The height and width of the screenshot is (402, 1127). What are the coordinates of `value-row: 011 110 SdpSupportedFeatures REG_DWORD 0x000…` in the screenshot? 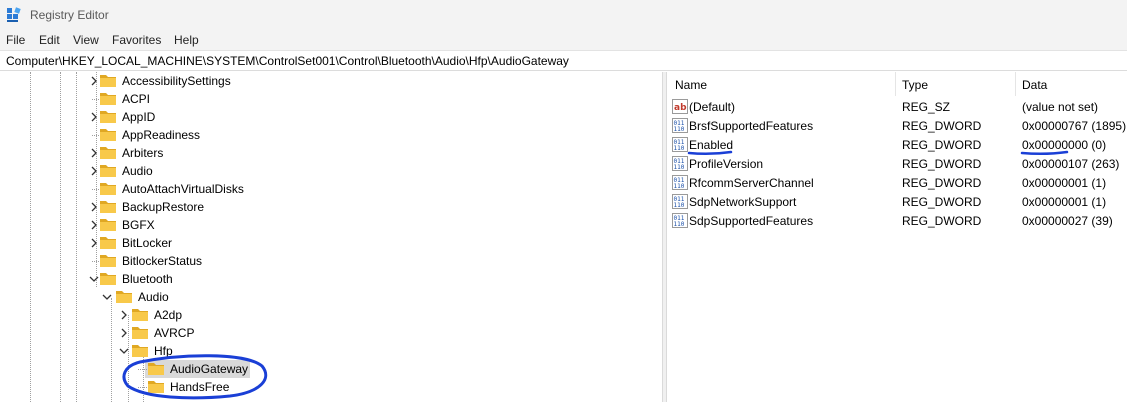 It's located at (897, 220).